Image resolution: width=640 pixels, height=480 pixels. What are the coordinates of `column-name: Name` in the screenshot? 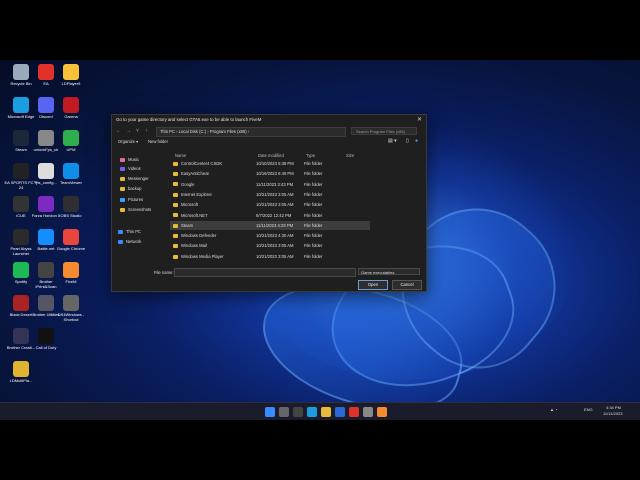 It's located at (180, 155).